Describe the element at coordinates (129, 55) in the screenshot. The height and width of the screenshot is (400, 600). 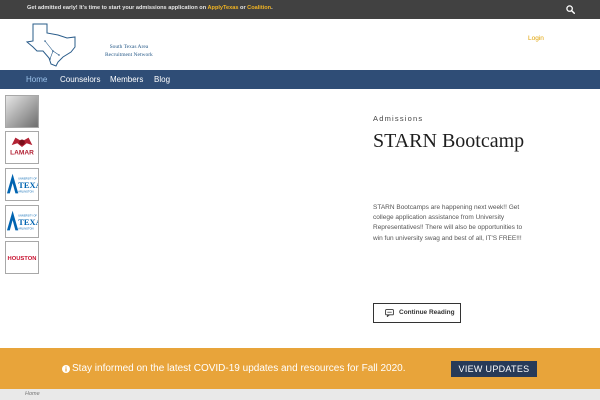
I see `logo-line-2: Recruitment Network` at that location.